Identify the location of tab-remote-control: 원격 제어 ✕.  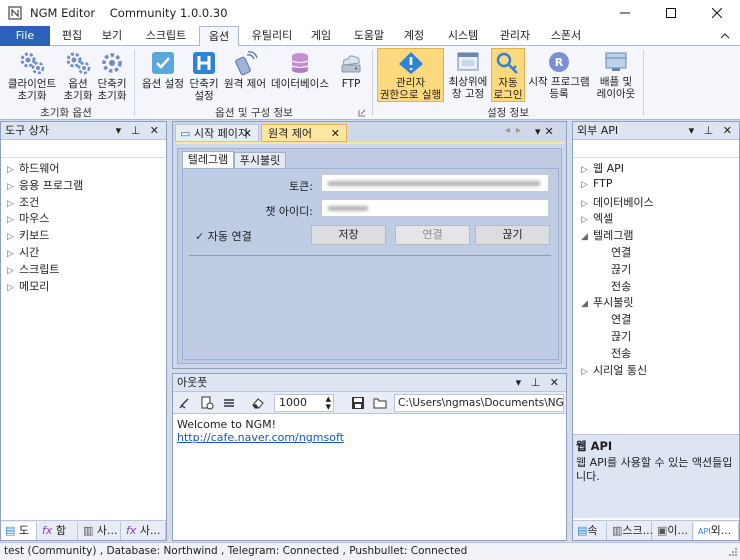
(304, 133).